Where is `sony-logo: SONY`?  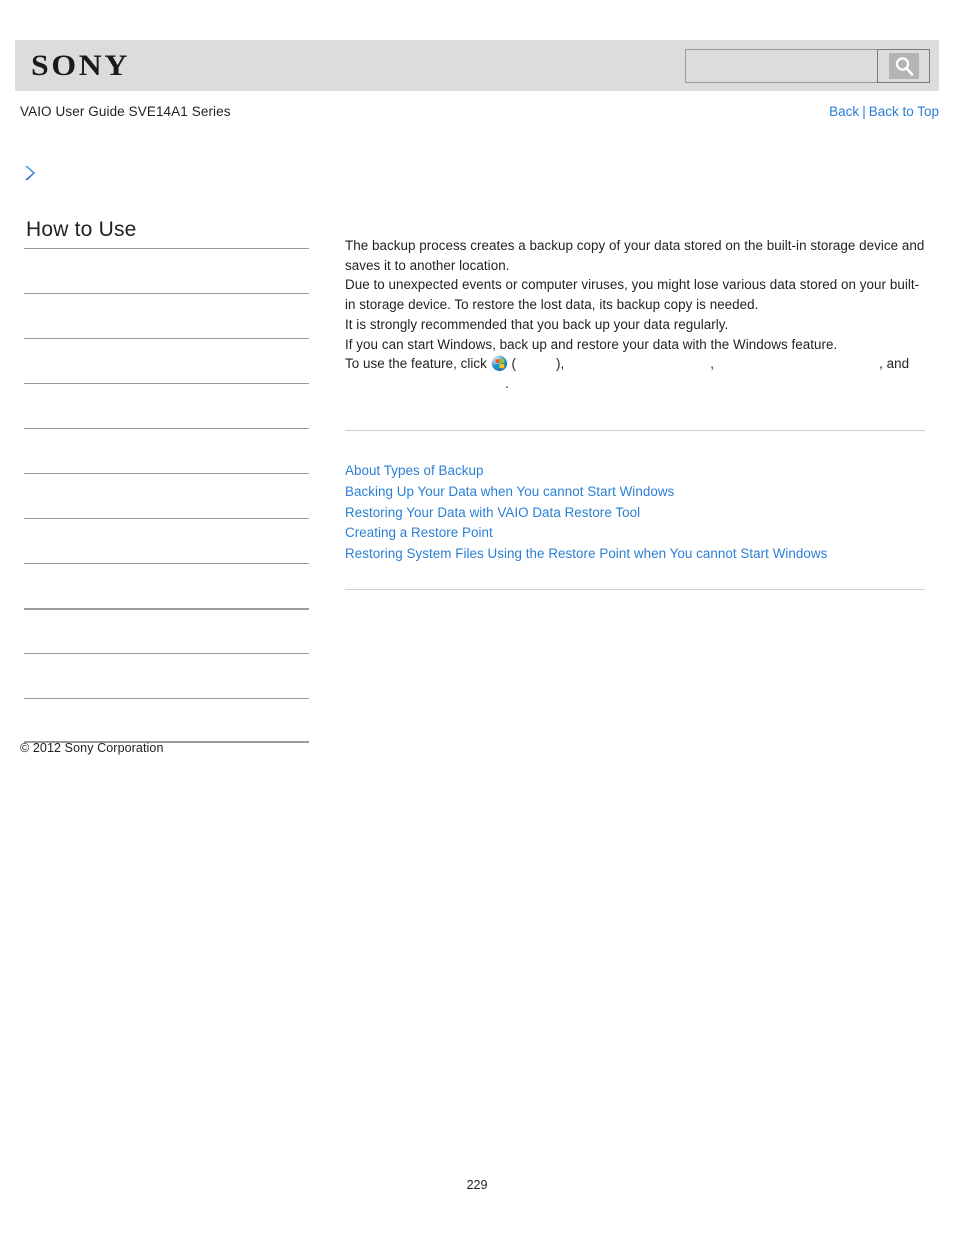 sony-logo: SONY is located at coordinates (80, 65).